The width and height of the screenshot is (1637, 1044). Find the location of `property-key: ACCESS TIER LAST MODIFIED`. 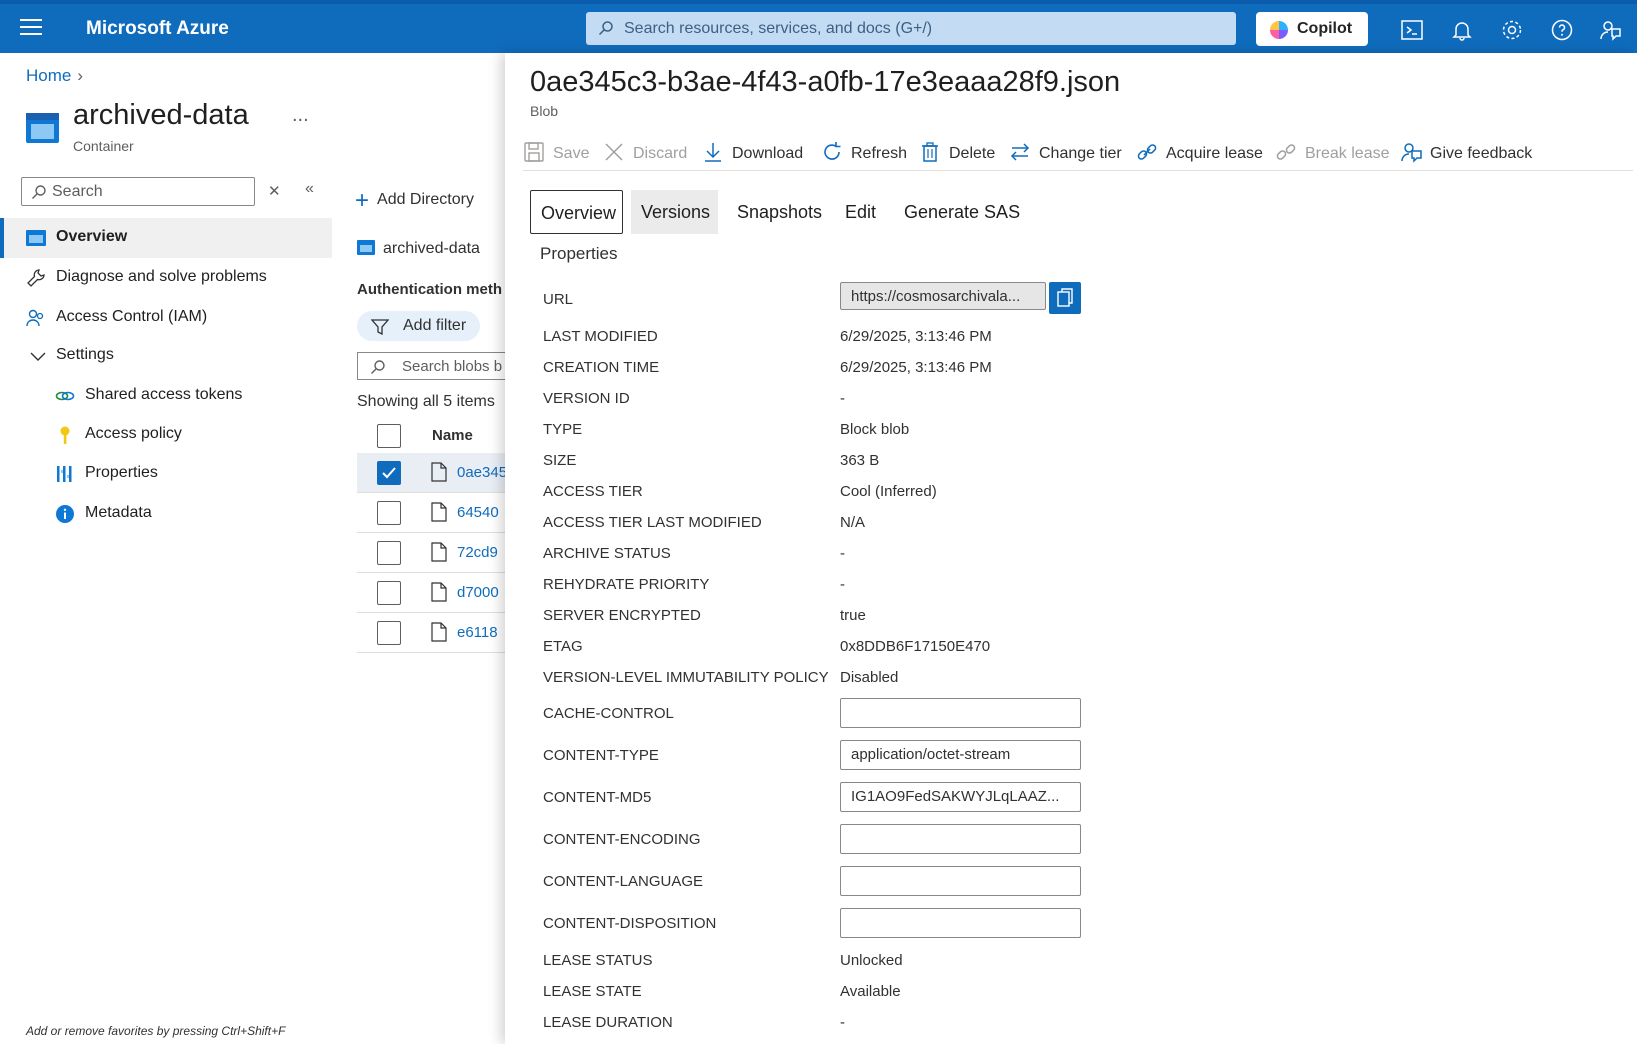

property-key: ACCESS TIER LAST MODIFIED is located at coordinates (652, 522).